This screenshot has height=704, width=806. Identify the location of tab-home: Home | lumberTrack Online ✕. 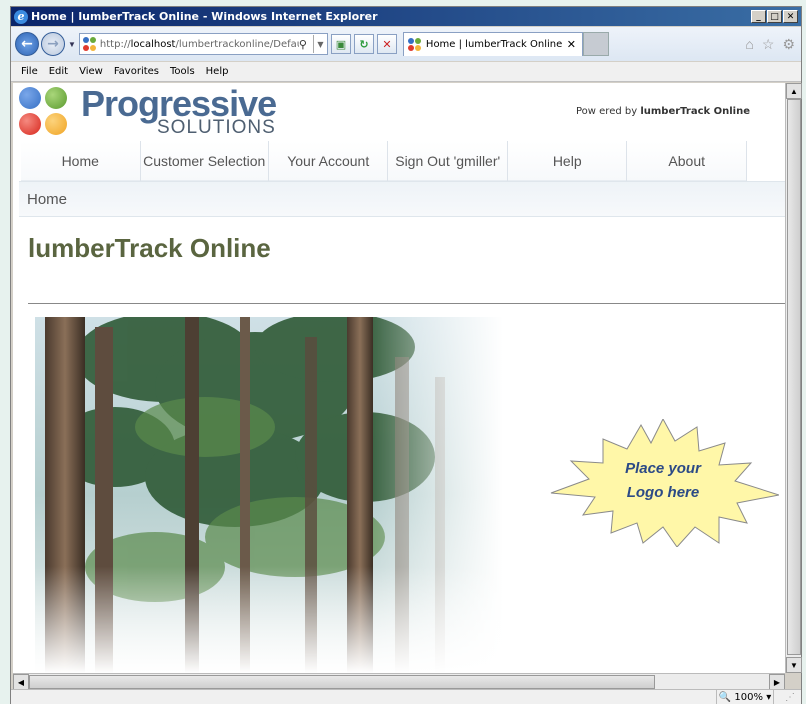
(492, 44).